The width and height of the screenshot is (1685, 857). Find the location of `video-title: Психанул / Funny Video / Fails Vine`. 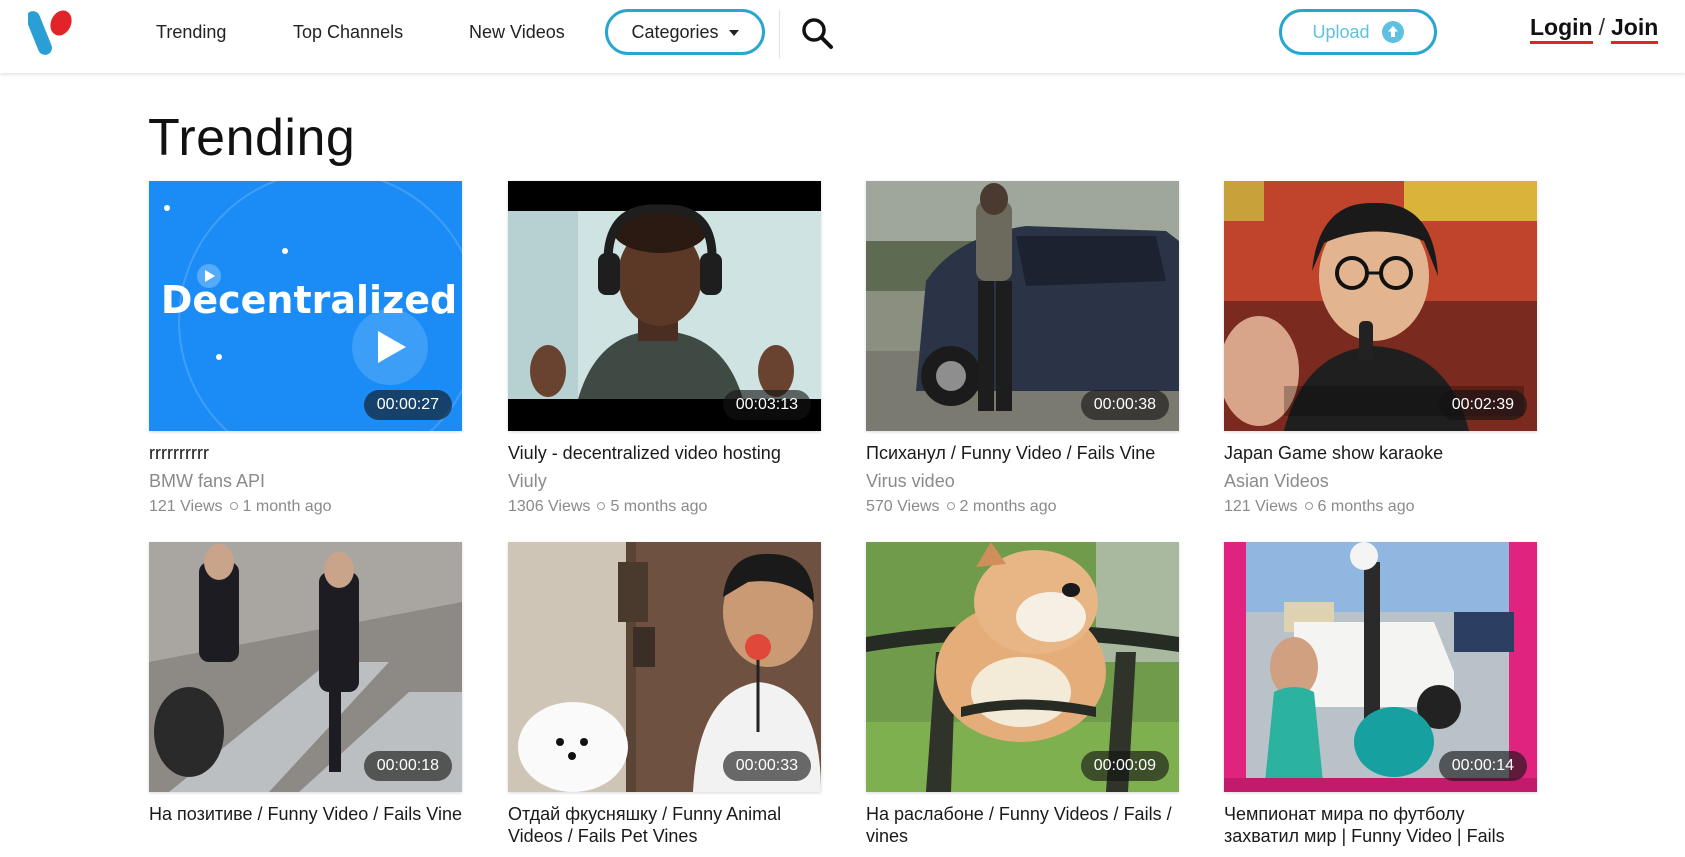

video-title: Психанул / Funny Video / Fails Vine is located at coordinates (1022, 453).